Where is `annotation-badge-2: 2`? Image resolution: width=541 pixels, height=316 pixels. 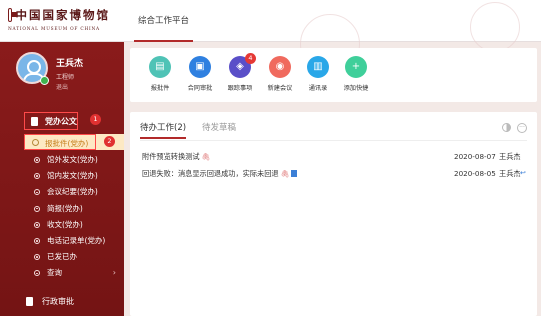 annotation-badge-2: 2 is located at coordinates (109, 141).